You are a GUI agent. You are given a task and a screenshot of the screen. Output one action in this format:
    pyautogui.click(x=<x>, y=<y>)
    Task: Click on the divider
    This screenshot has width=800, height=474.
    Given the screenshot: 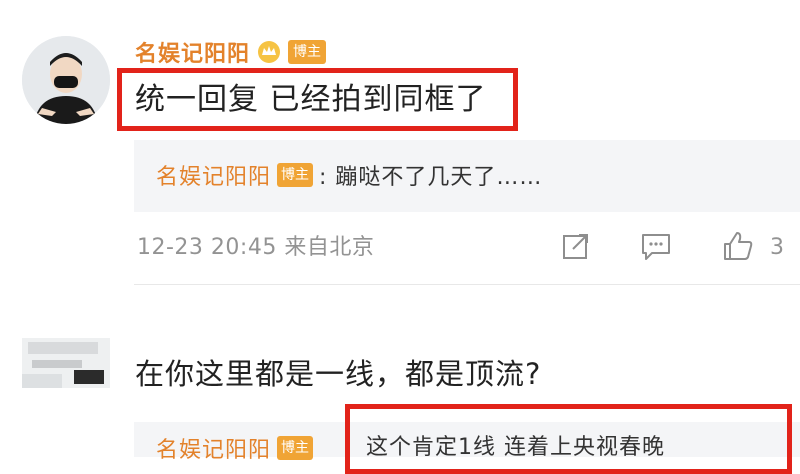 What is the action you would take?
    pyautogui.click(x=467, y=284)
    